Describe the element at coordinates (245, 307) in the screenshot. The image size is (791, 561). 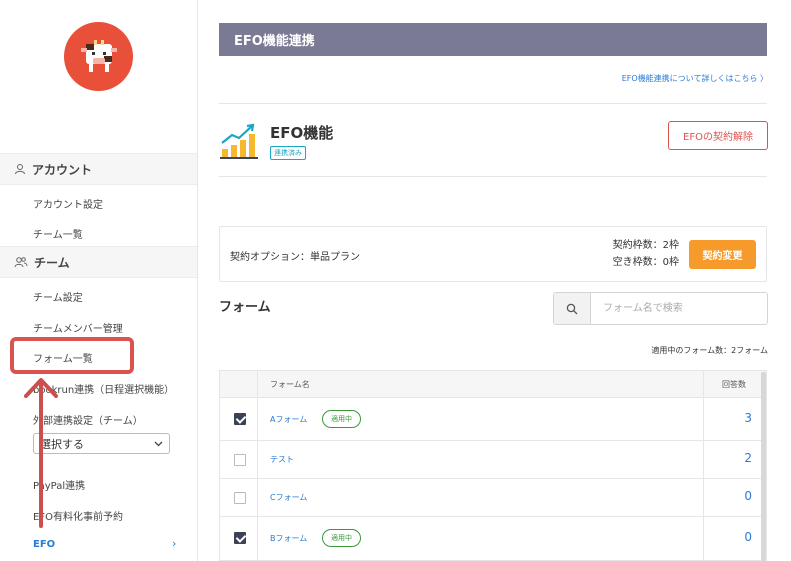
I see `forms-heading: フォーム` at that location.